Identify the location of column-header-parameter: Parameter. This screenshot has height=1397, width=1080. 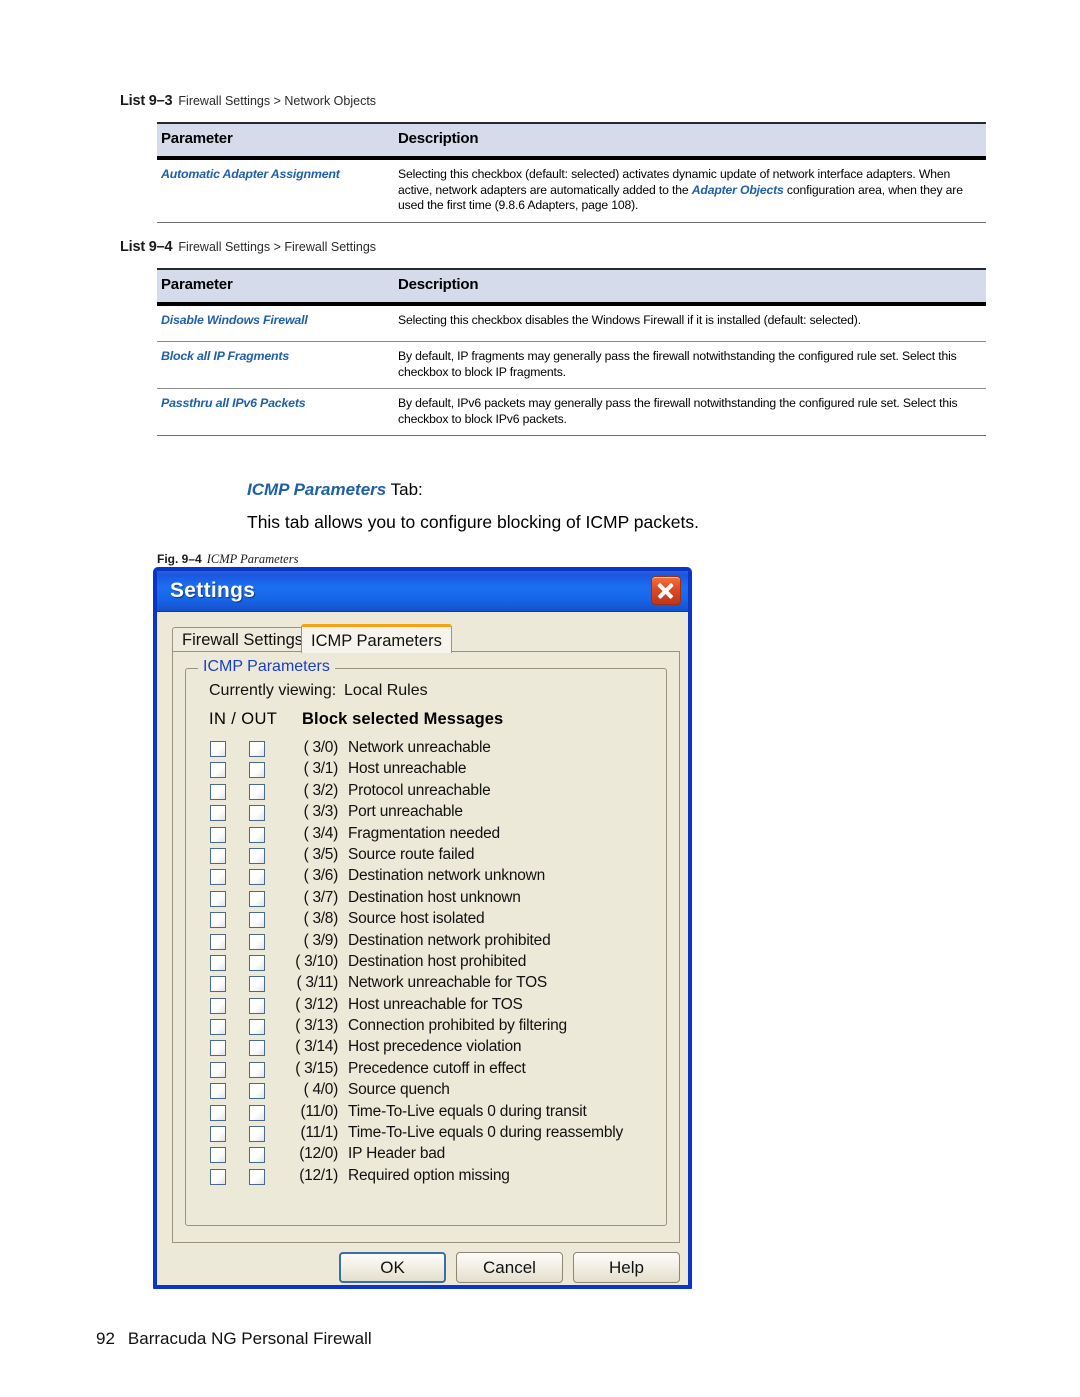
(197, 284).